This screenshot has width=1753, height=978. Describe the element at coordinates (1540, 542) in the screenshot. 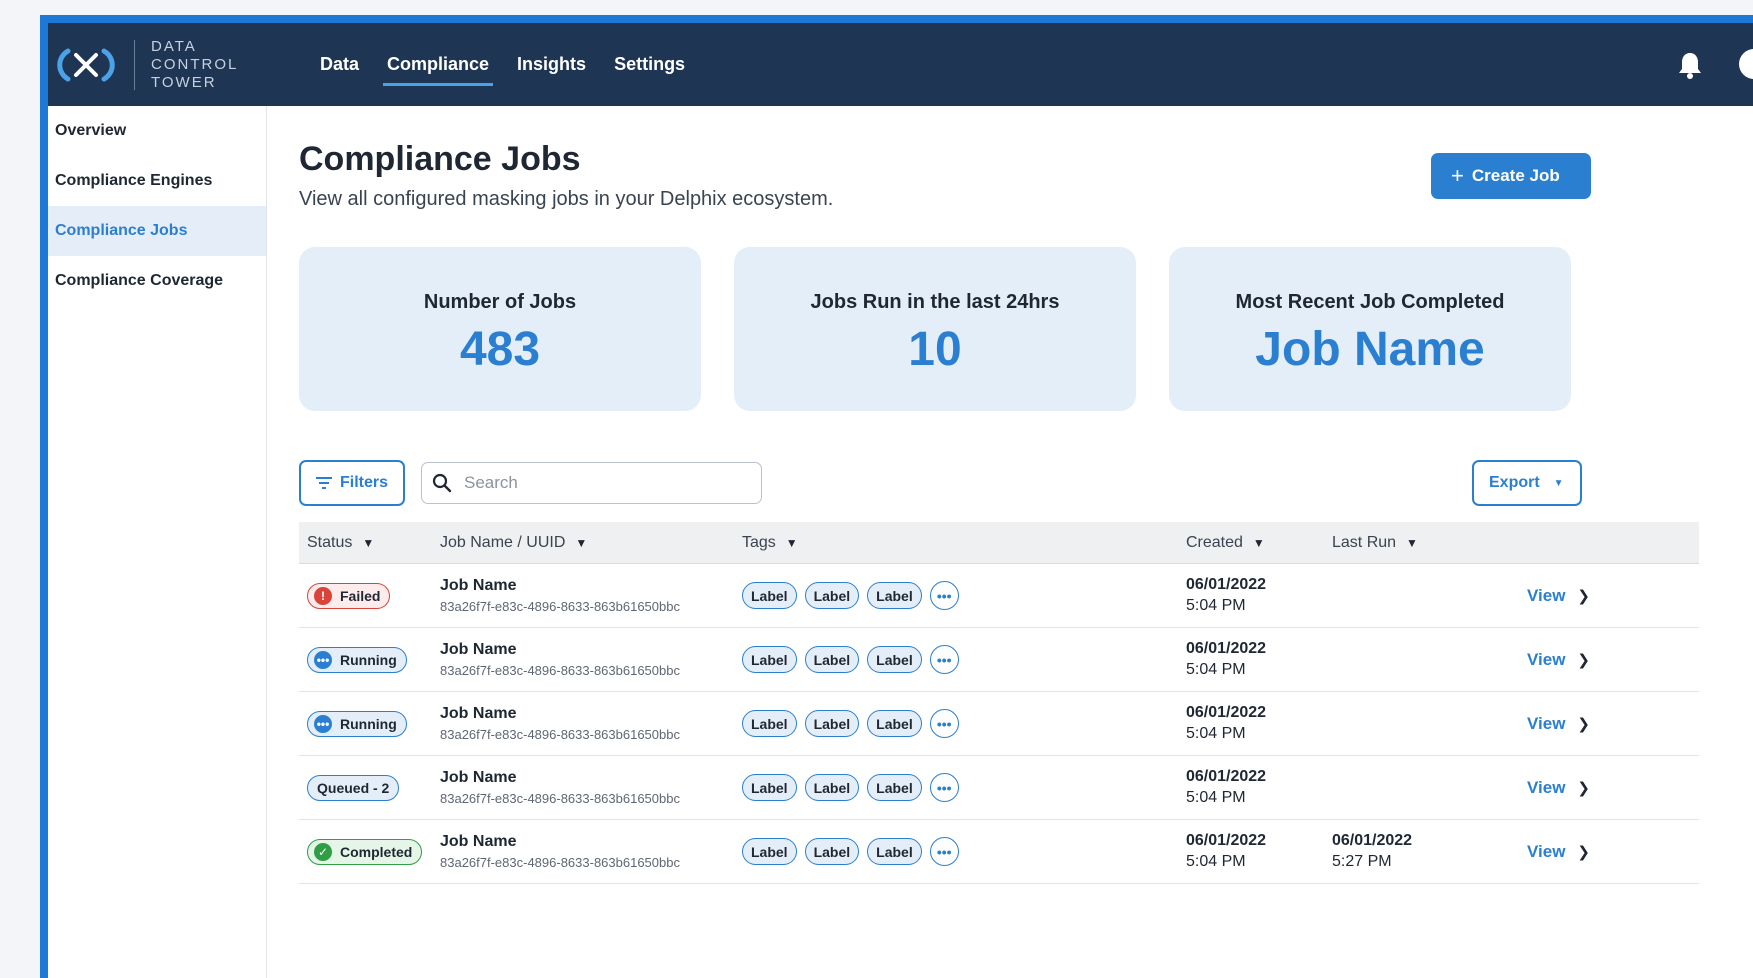

I see `header-actions` at that location.